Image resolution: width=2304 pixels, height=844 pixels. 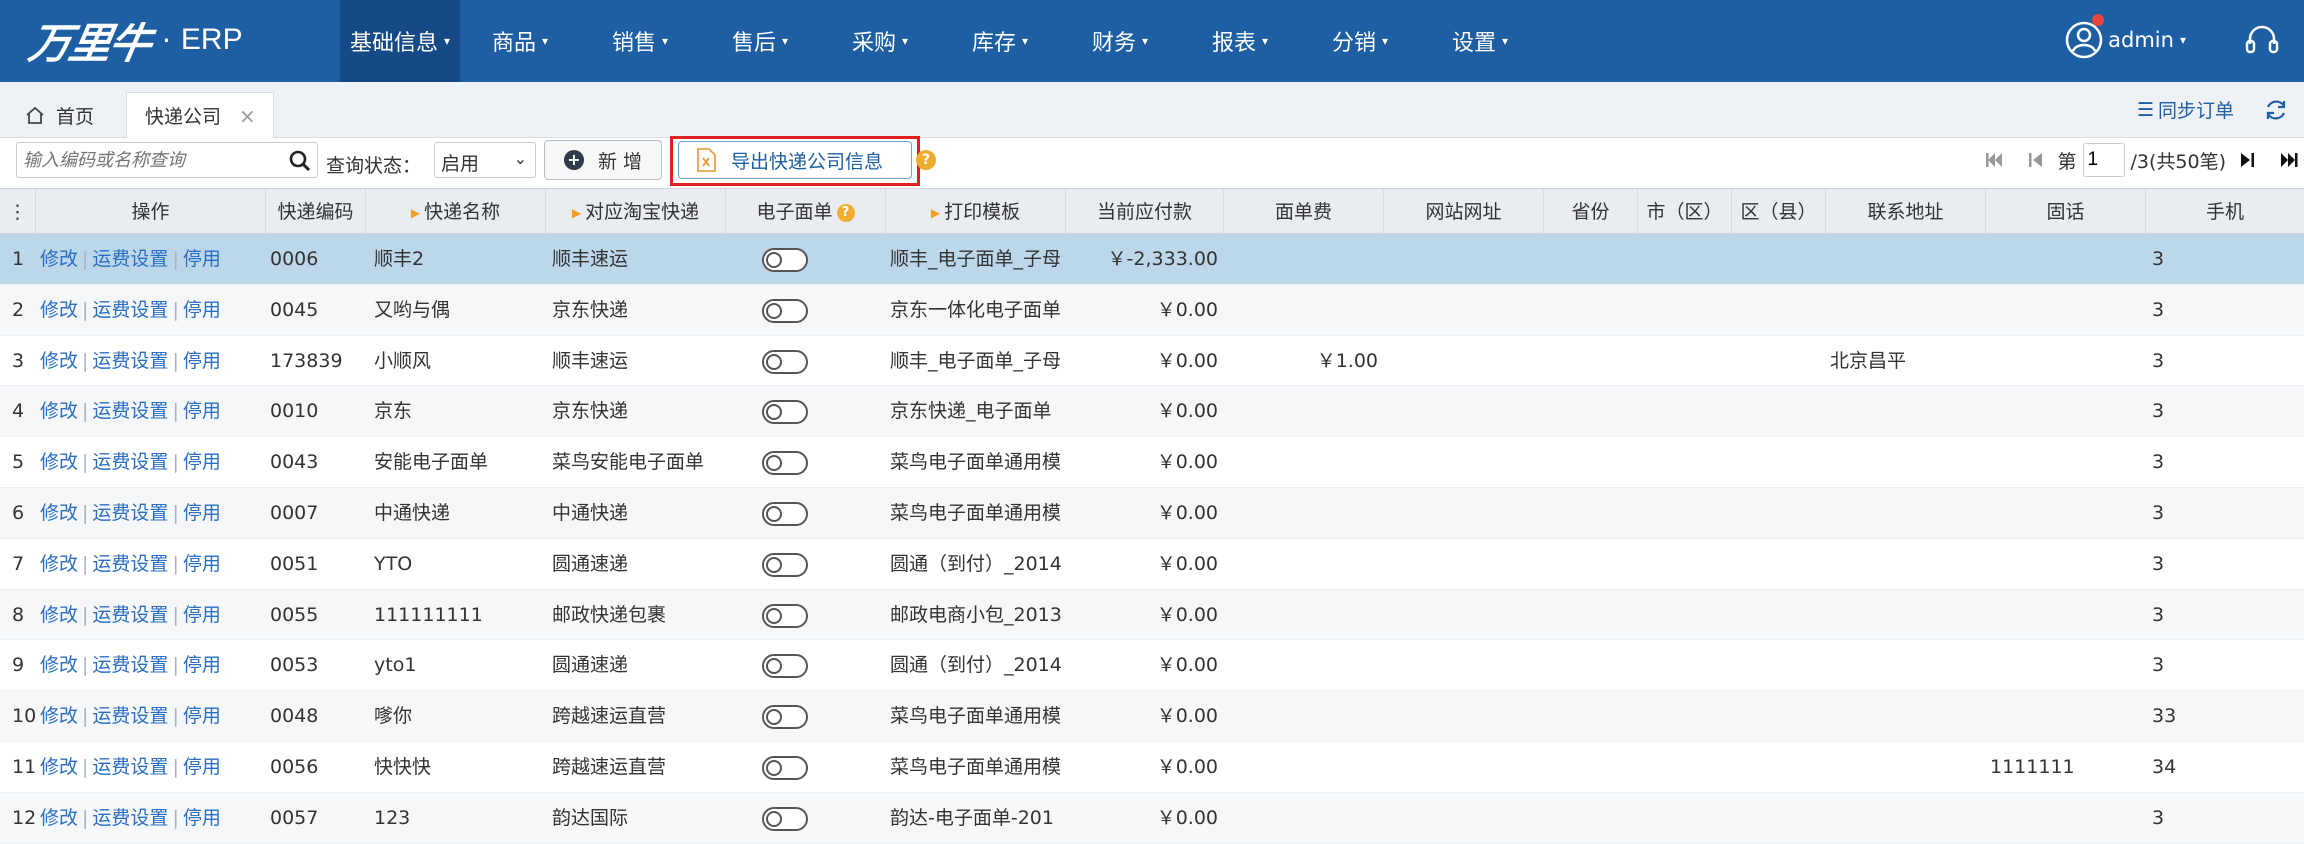 What do you see at coordinates (316, 212) in the screenshot?
I see `col-code: 快递编码` at bounding box center [316, 212].